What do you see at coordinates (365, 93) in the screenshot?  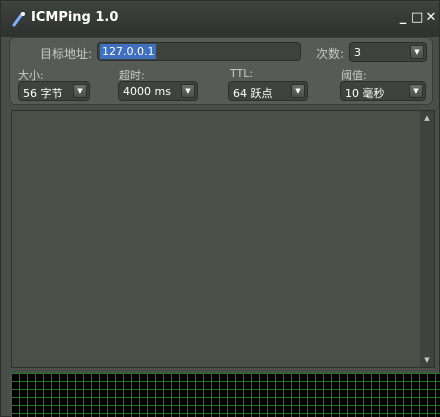 I see `threshold-value: 10 毫秒` at bounding box center [365, 93].